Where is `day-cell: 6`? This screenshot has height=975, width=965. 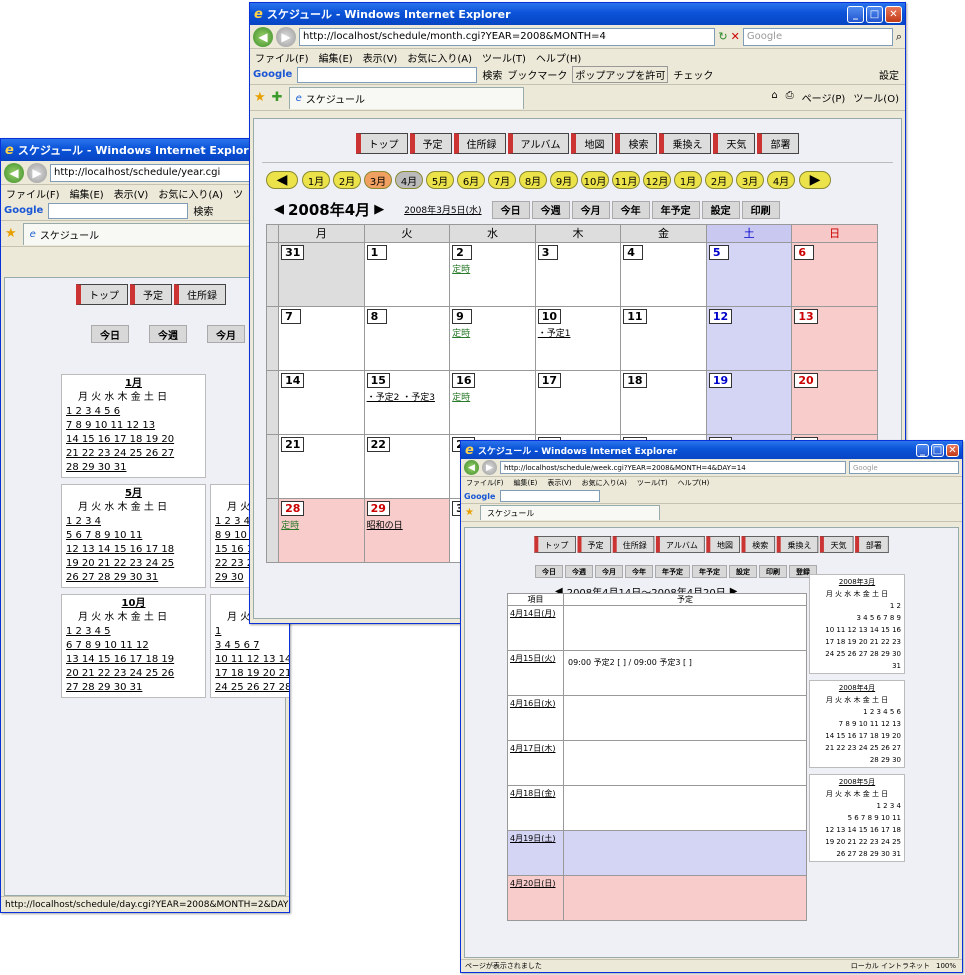 day-cell: 6 is located at coordinates (834, 274).